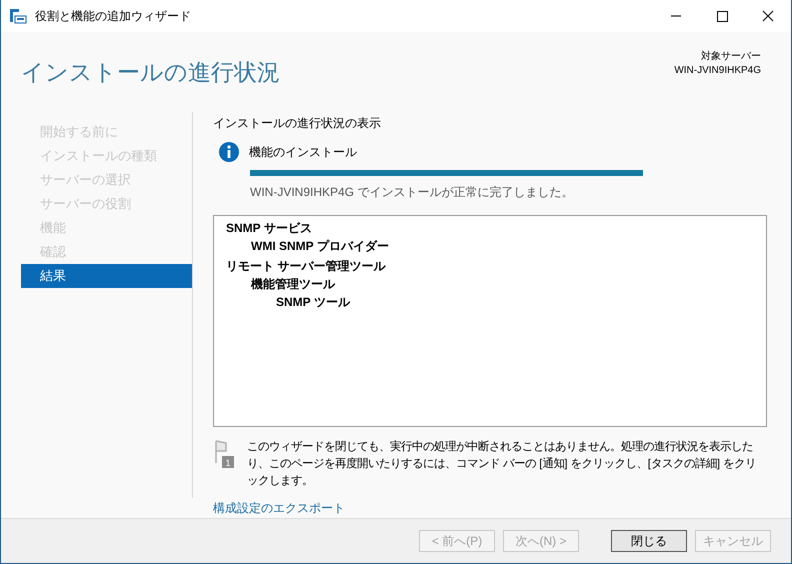 The width and height of the screenshot is (792, 564). What do you see at coordinates (293, 284) in the screenshot?
I see `result-item: 機能管理ツール` at bounding box center [293, 284].